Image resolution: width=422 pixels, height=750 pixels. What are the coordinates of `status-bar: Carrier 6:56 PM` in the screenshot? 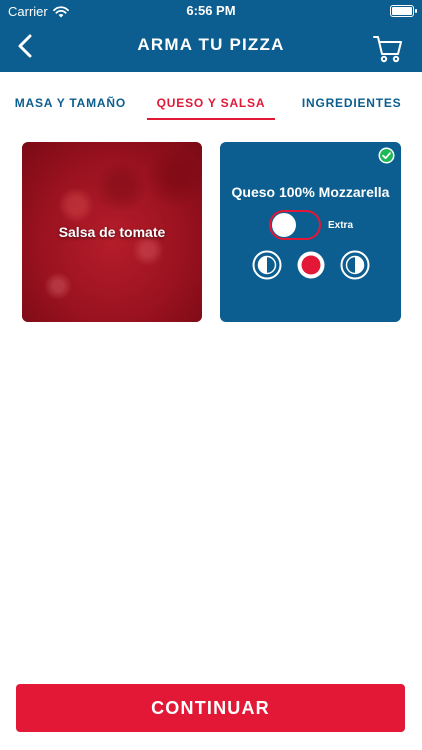 It's located at (211, 11).